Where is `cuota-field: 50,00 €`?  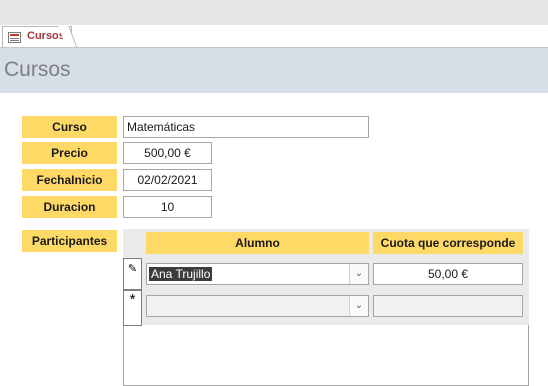
cuota-field: 50,00 € is located at coordinates (448, 274).